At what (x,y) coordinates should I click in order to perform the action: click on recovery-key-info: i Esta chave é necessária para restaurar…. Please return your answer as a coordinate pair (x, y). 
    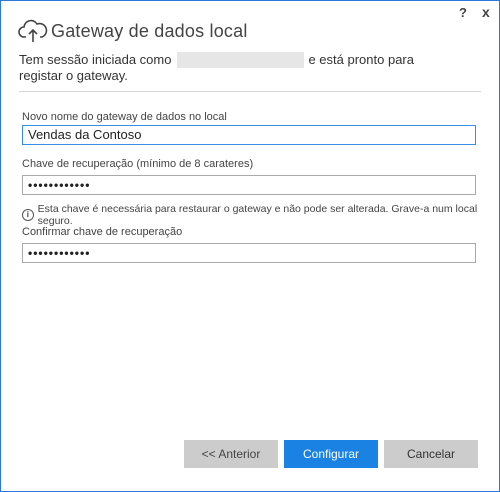
    Looking at the image, I should click on (260, 215).